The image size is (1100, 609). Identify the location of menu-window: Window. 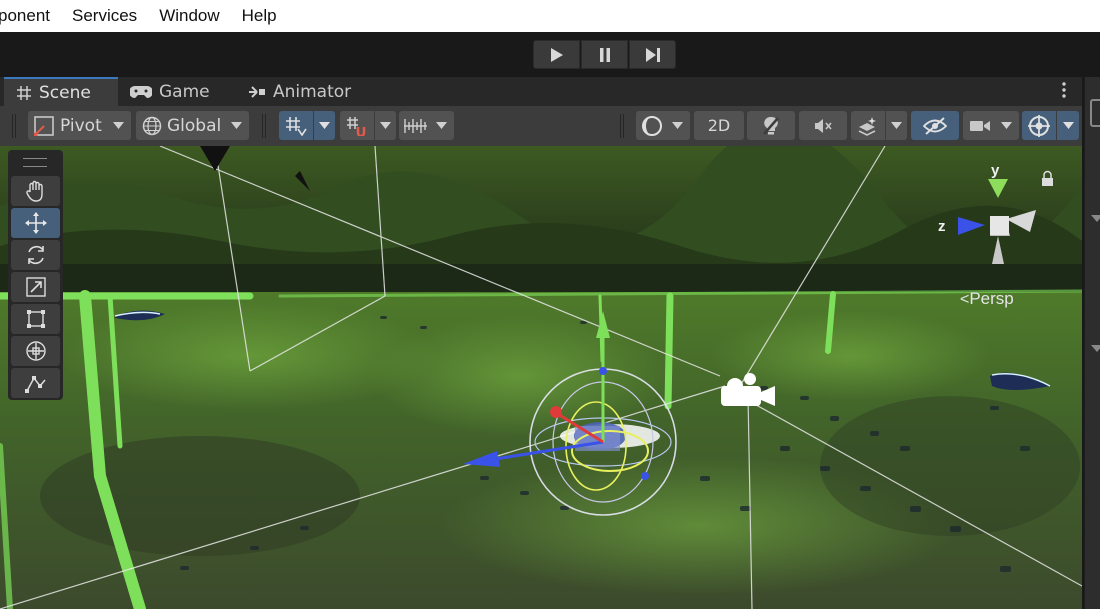
(189, 16).